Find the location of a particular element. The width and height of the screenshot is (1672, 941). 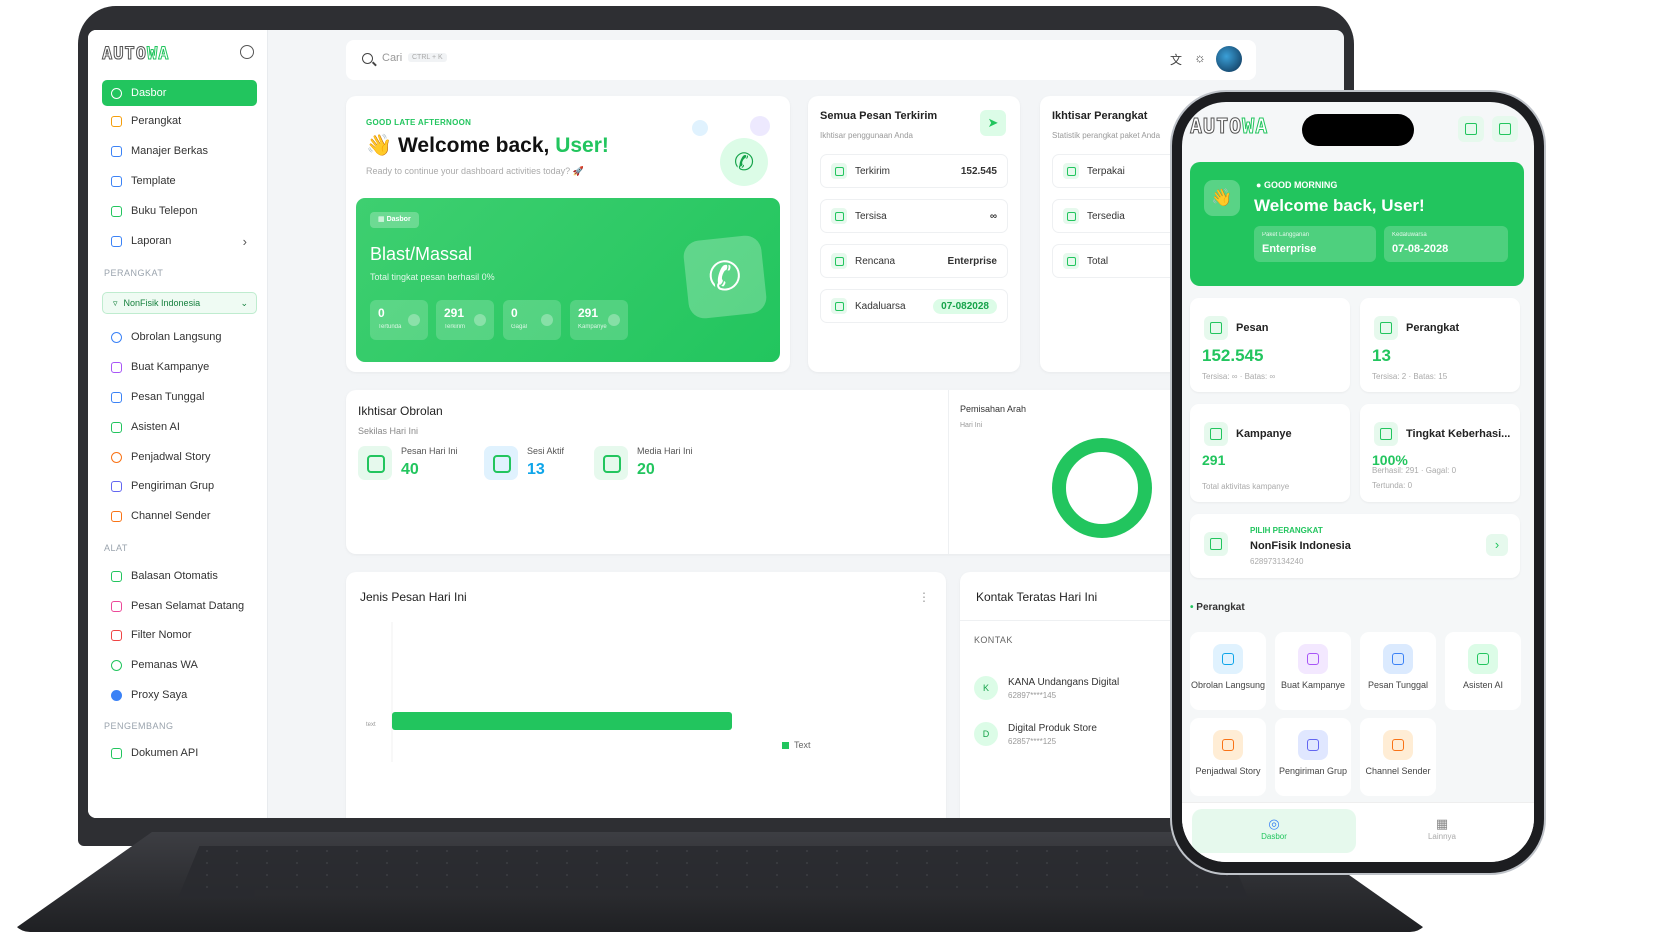

api-icon is located at coordinates (116, 753).